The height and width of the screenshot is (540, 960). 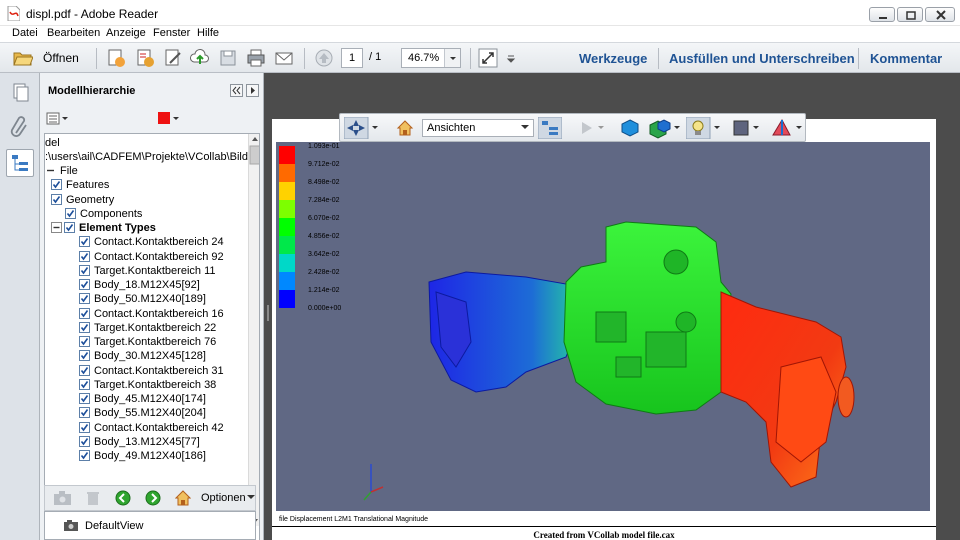 What do you see at coordinates (478, 128) in the screenshot?
I see `views-dropdown: Ansichten` at bounding box center [478, 128].